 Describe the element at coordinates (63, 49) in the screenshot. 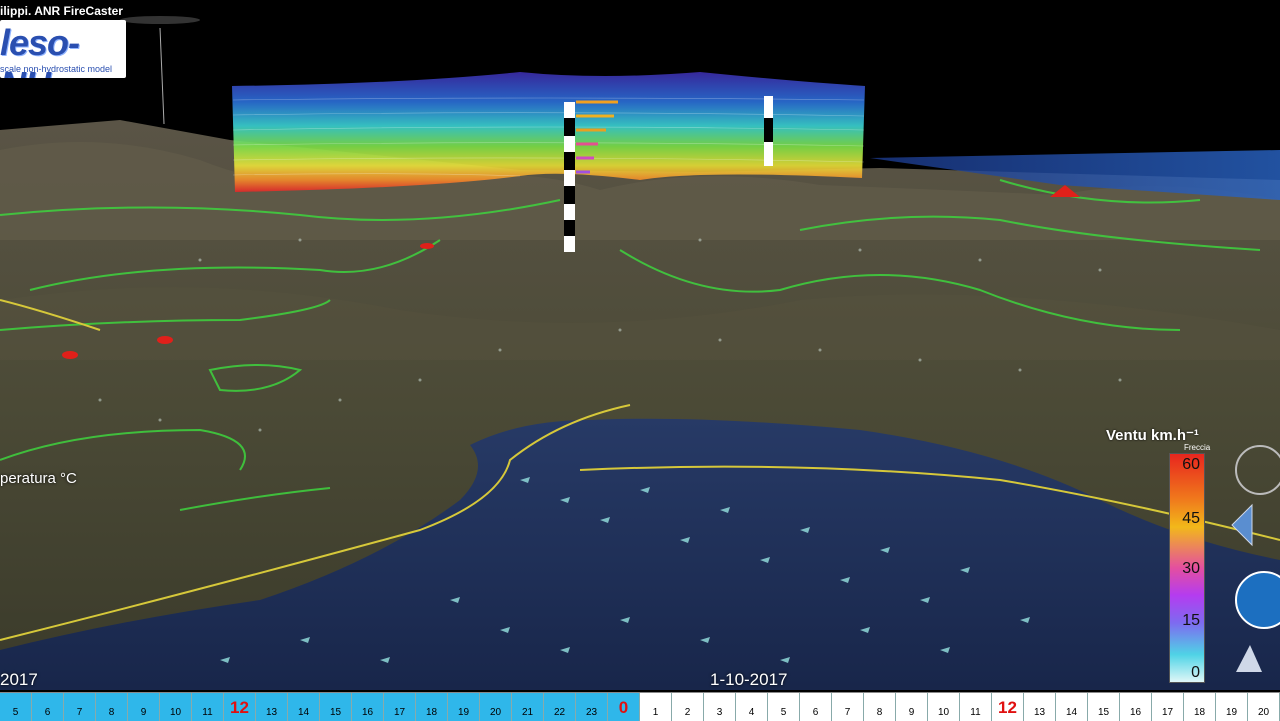

I see `meso-nh-logo: leso-NH scale non-hydrostatic model` at that location.